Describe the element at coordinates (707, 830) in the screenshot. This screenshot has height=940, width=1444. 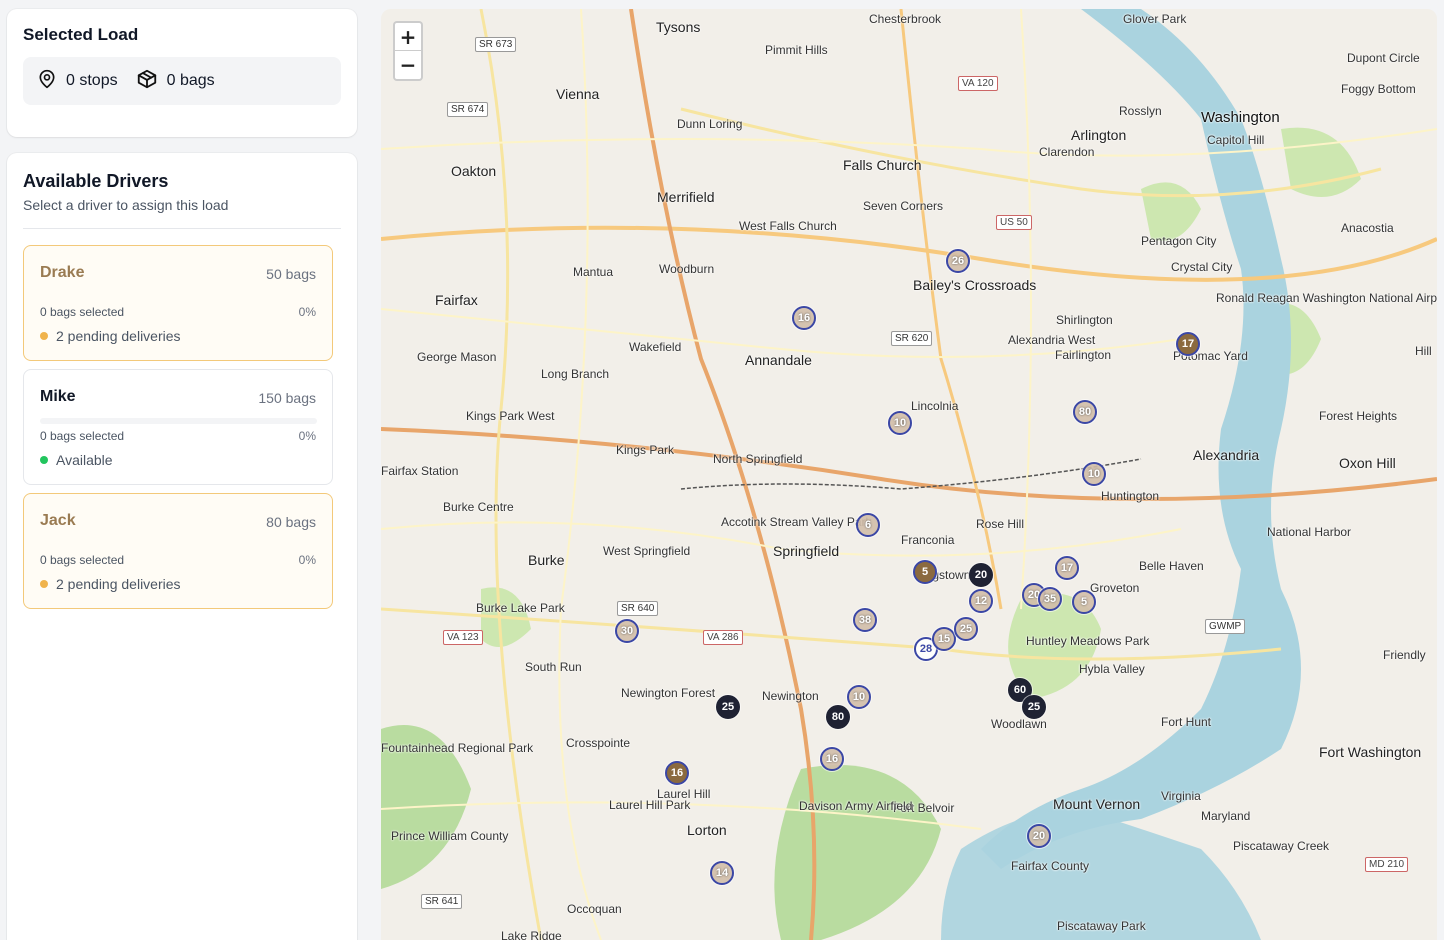
I see `place-label: Lorton` at that location.